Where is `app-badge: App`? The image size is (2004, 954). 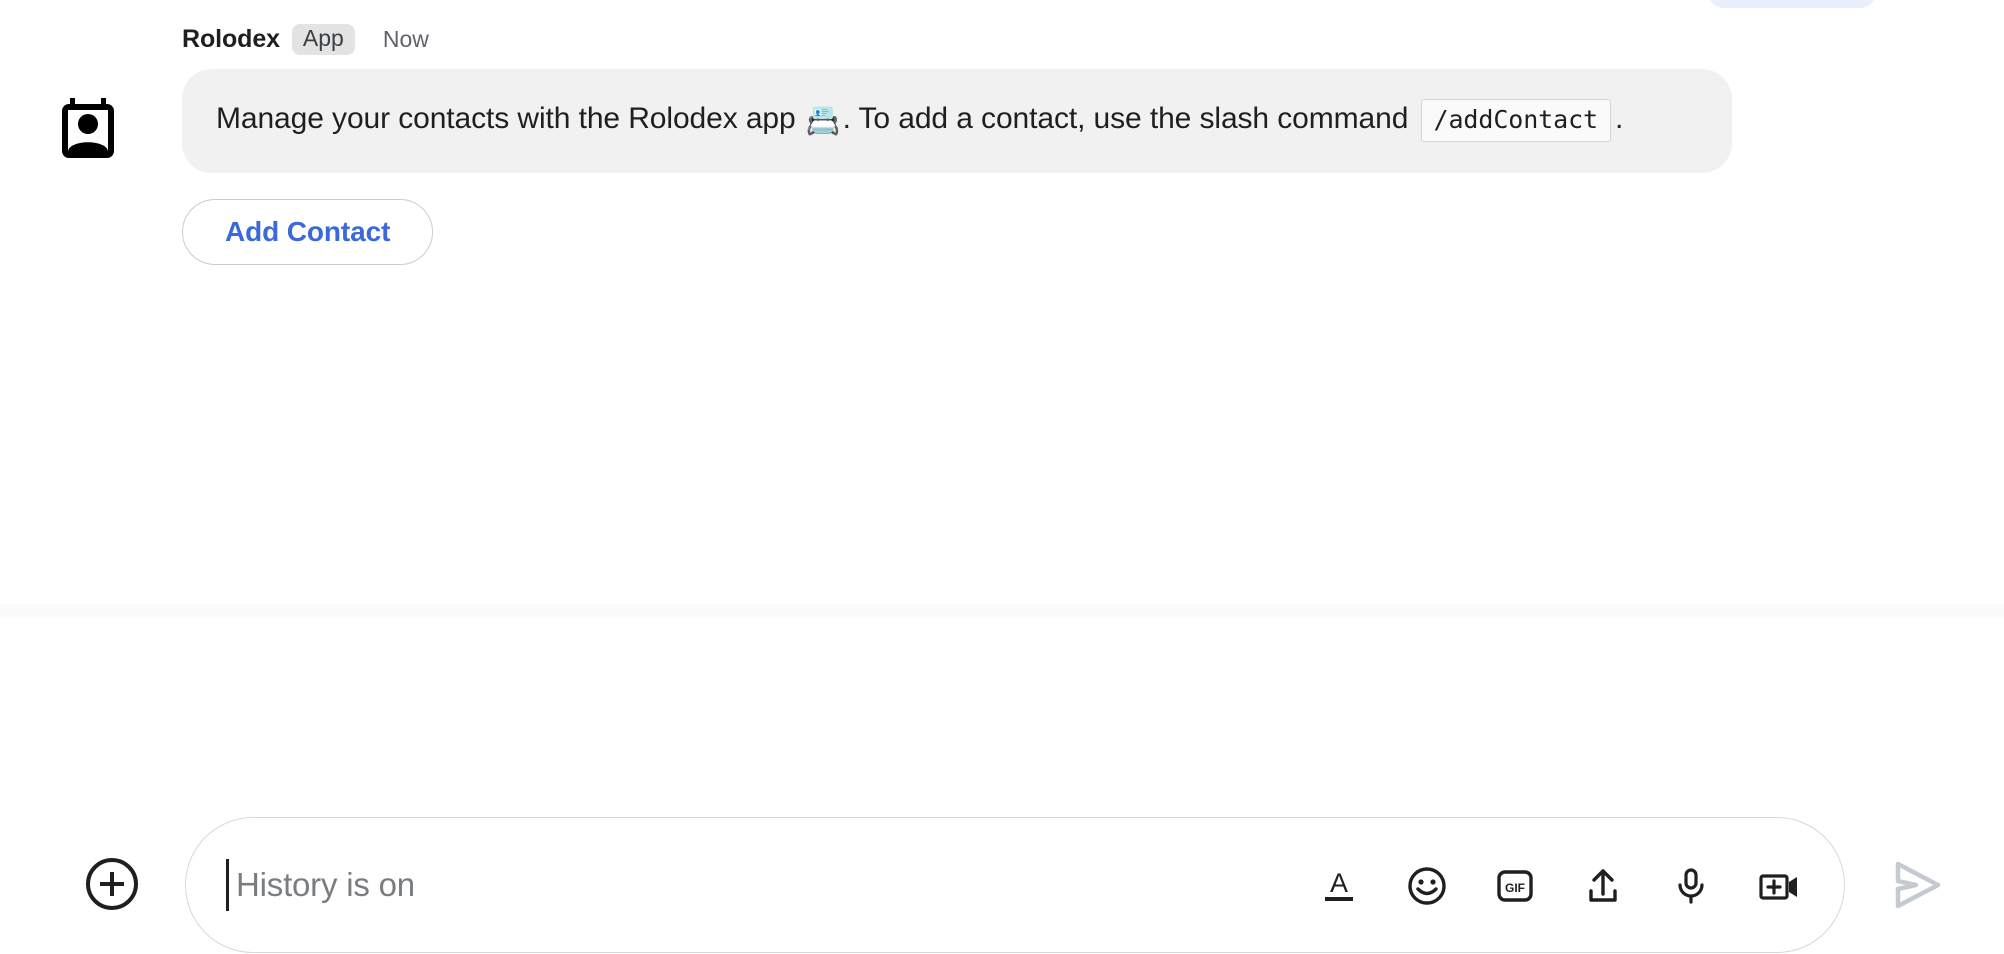
app-badge: App is located at coordinates (323, 39).